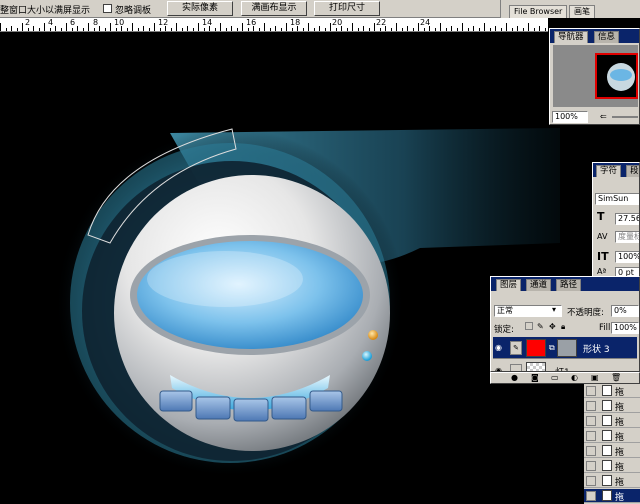  What do you see at coordinates (632, 171) in the screenshot?
I see `tab-paragraph: 段` at bounding box center [632, 171].